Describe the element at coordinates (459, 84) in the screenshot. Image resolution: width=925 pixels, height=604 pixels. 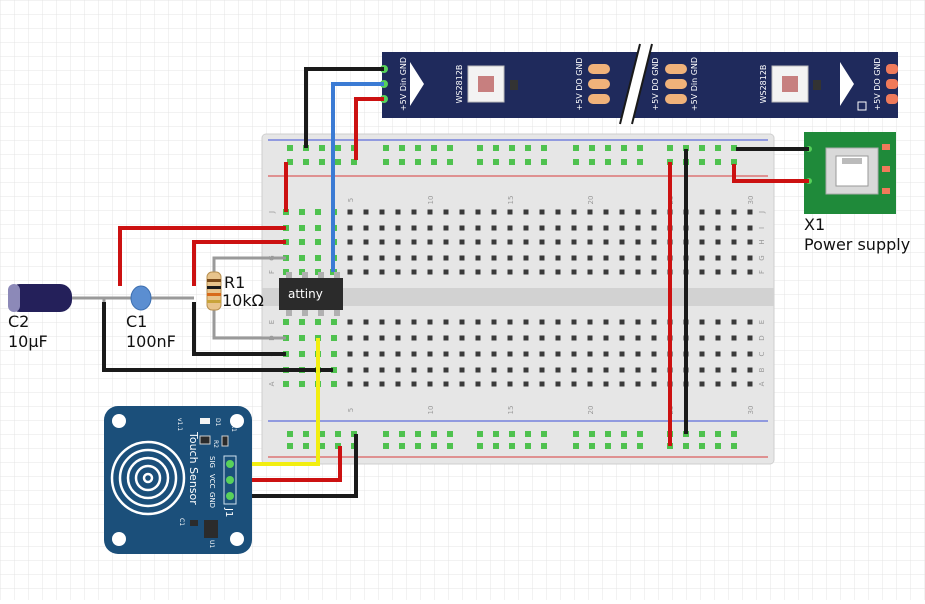
I see `led-chip-label: WS2812B` at that location.